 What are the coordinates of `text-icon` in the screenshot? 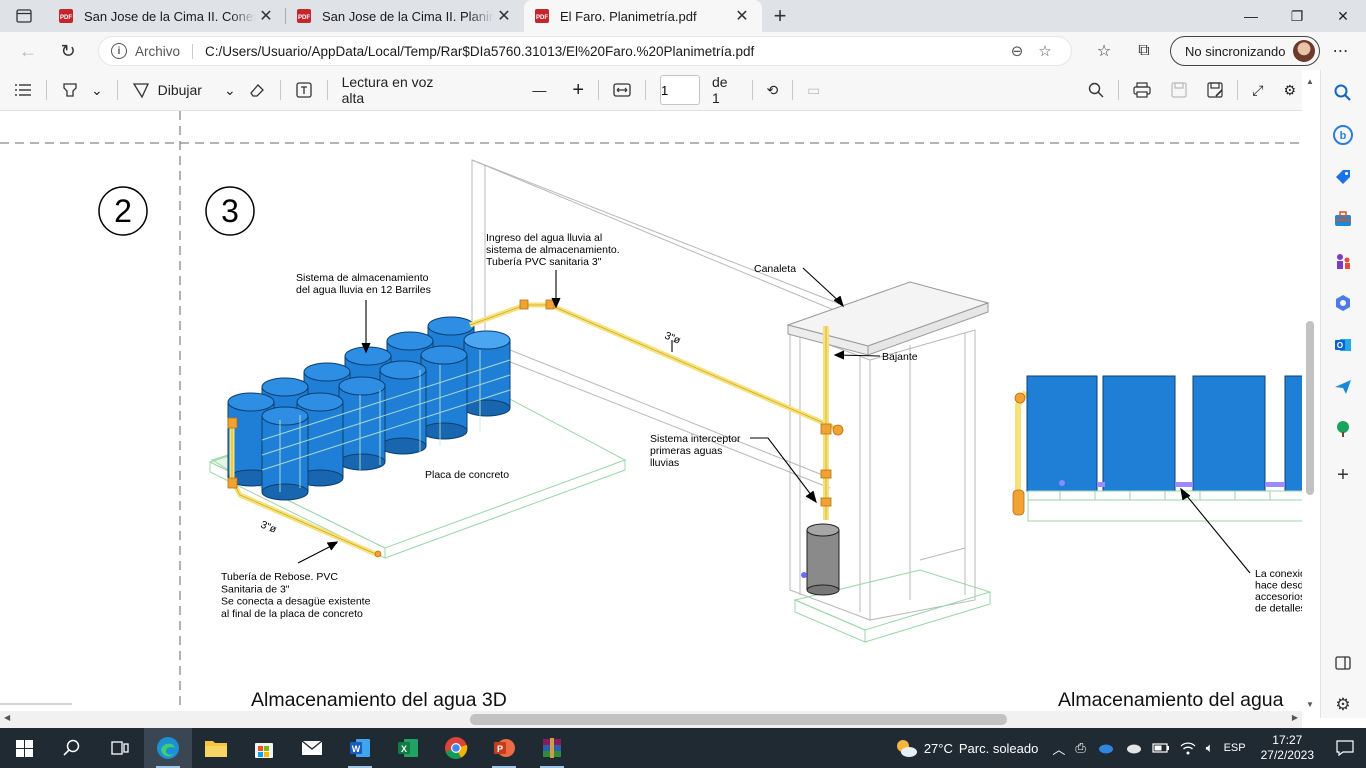 It's located at (304, 90).